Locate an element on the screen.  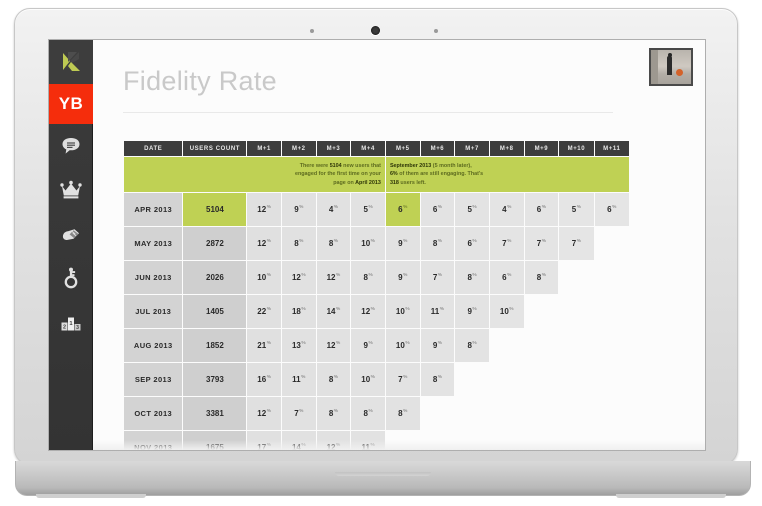
column-header-m11: M+11 is located at coordinates (611, 148).